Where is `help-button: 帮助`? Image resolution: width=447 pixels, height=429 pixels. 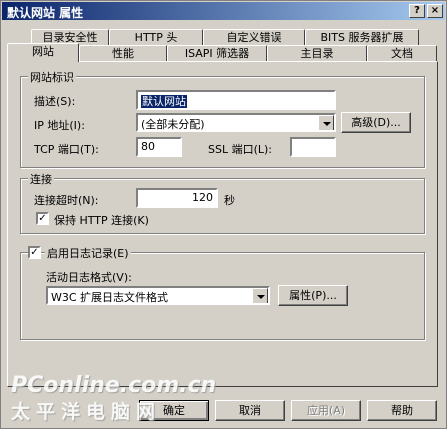 help-button: 帮助 is located at coordinates (402, 410).